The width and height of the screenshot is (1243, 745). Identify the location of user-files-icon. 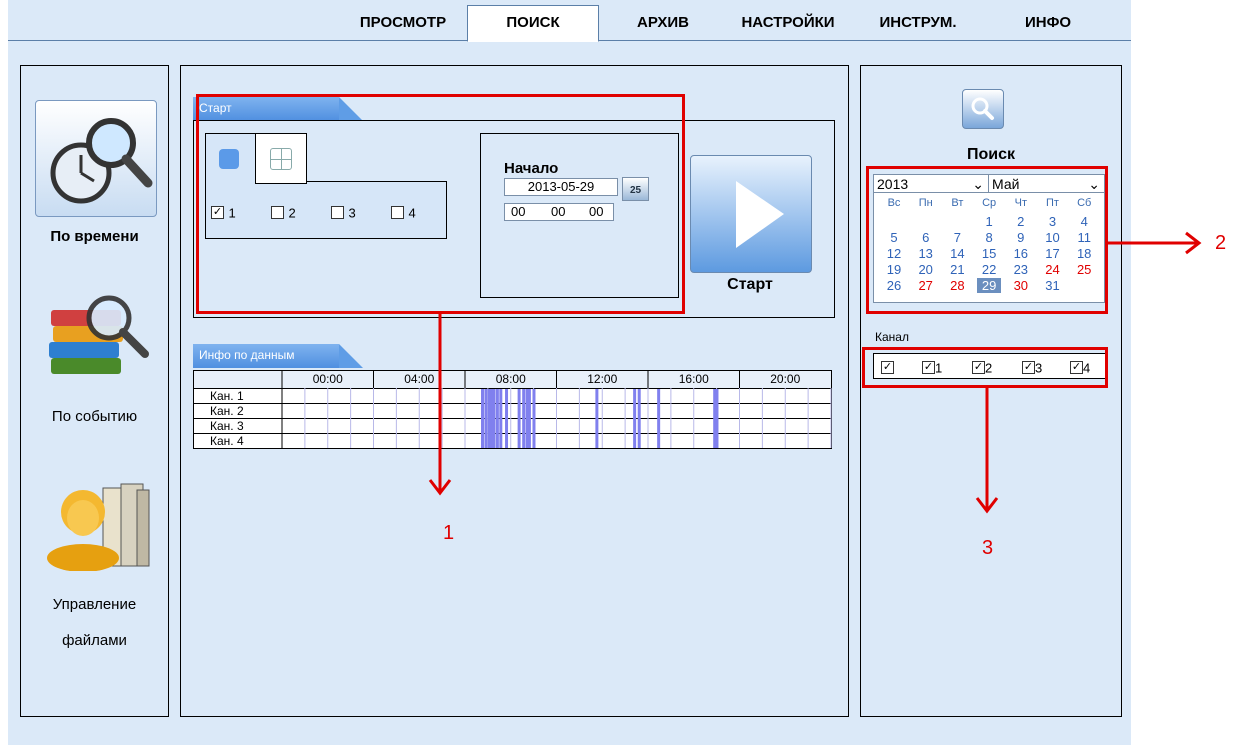
(98, 524).